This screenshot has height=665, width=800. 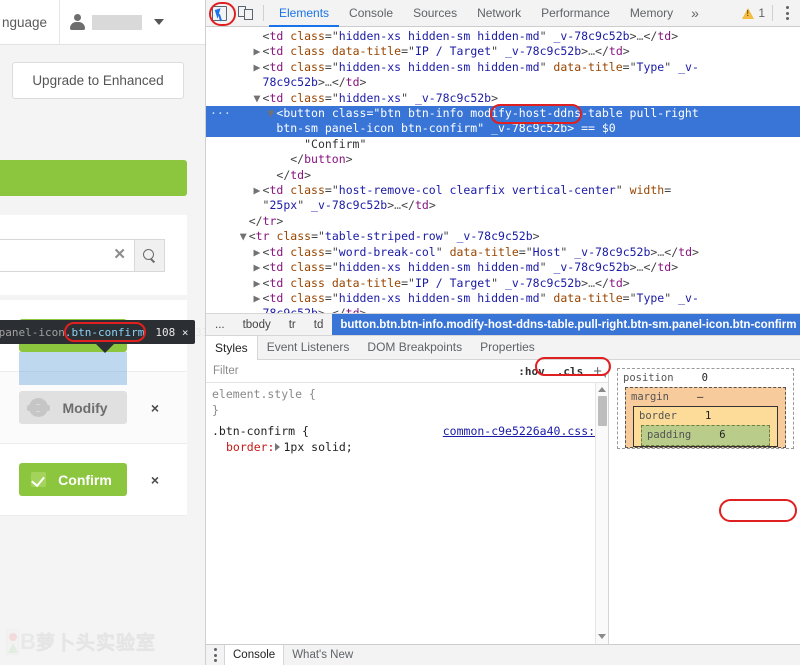 I want to click on upgrade-button: Upgrade to Enhanced, so click(x=98, y=80).